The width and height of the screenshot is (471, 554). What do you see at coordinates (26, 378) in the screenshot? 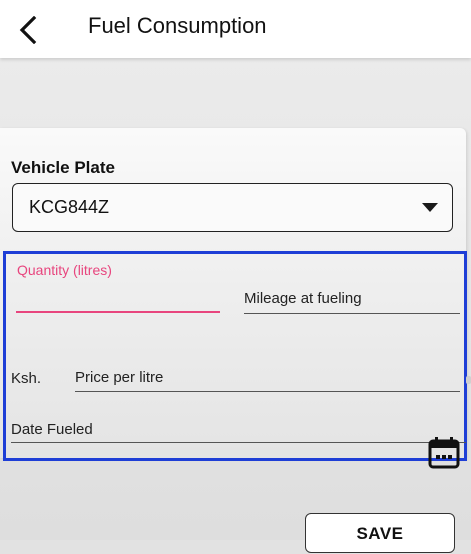
I see `currency-prefix: Ksh.` at bounding box center [26, 378].